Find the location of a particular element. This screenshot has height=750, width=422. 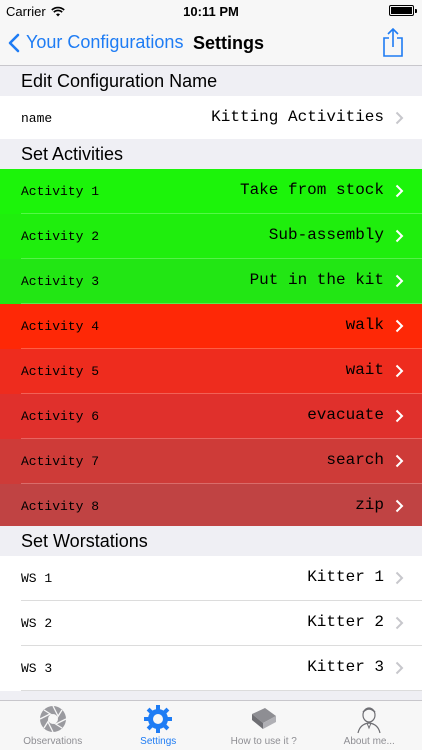

clock: 10:11 PM is located at coordinates (211, 11).